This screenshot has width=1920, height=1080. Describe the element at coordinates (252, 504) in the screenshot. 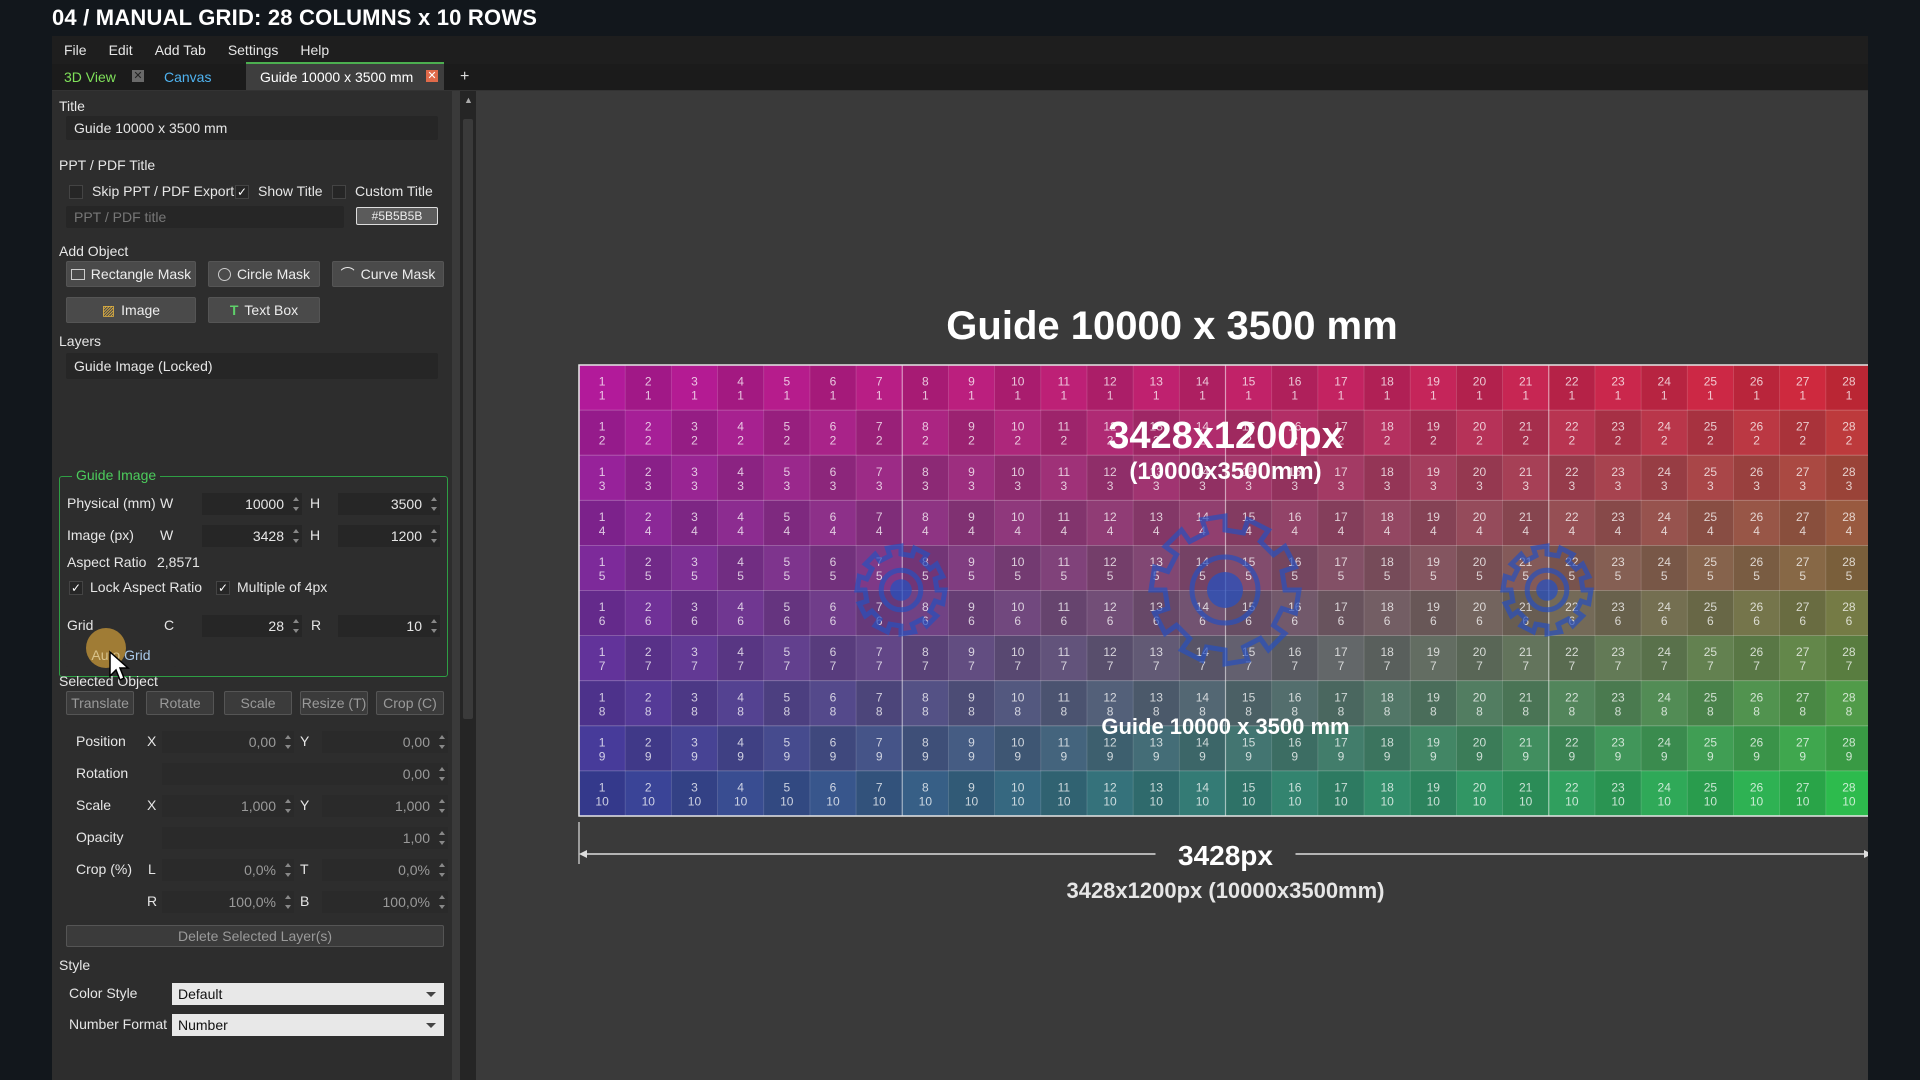

I see `physical-width-input: 10000` at that location.